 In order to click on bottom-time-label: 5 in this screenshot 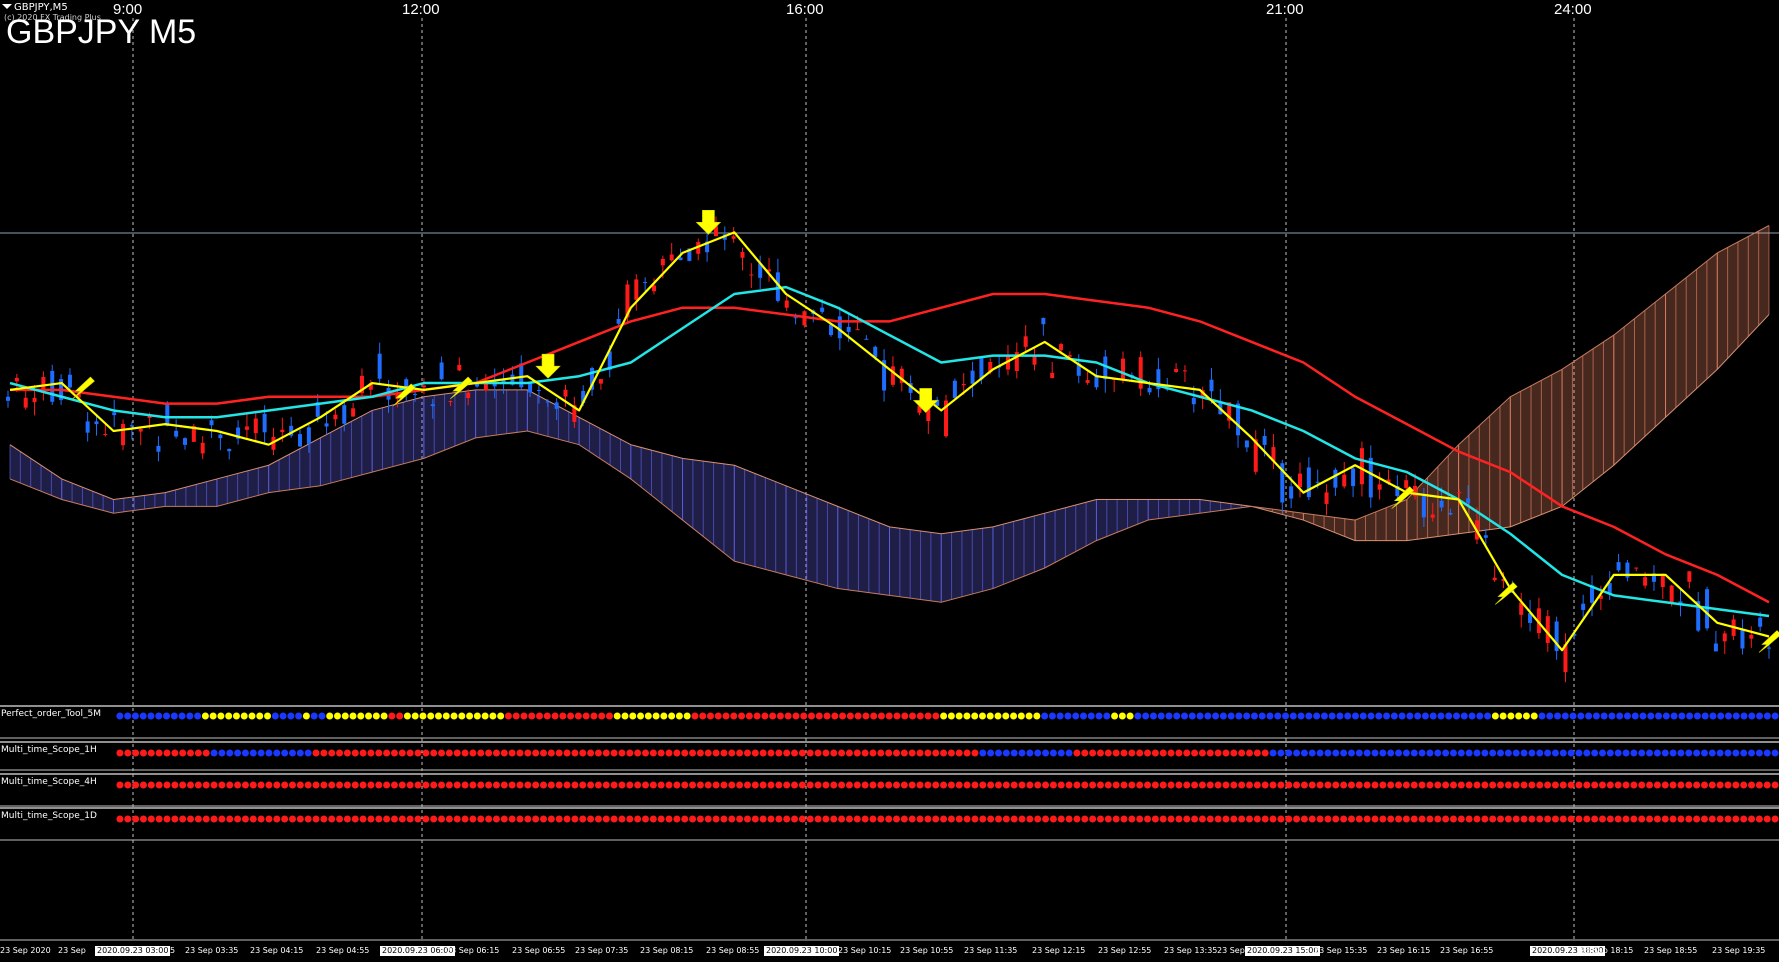, I will do `click(173, 950)`.